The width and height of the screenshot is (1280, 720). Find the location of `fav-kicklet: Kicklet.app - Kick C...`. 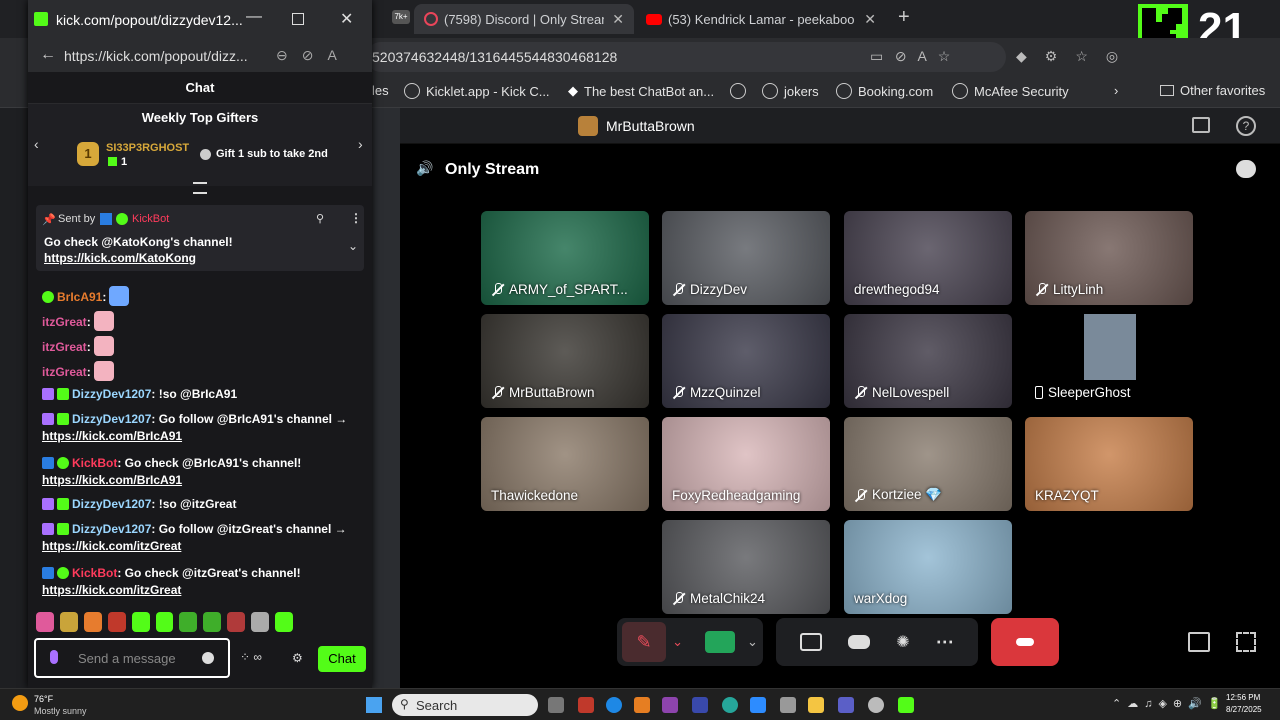

fav-kicklet: Kicklet.app - Kick C... is located at coordinates (477, 91).